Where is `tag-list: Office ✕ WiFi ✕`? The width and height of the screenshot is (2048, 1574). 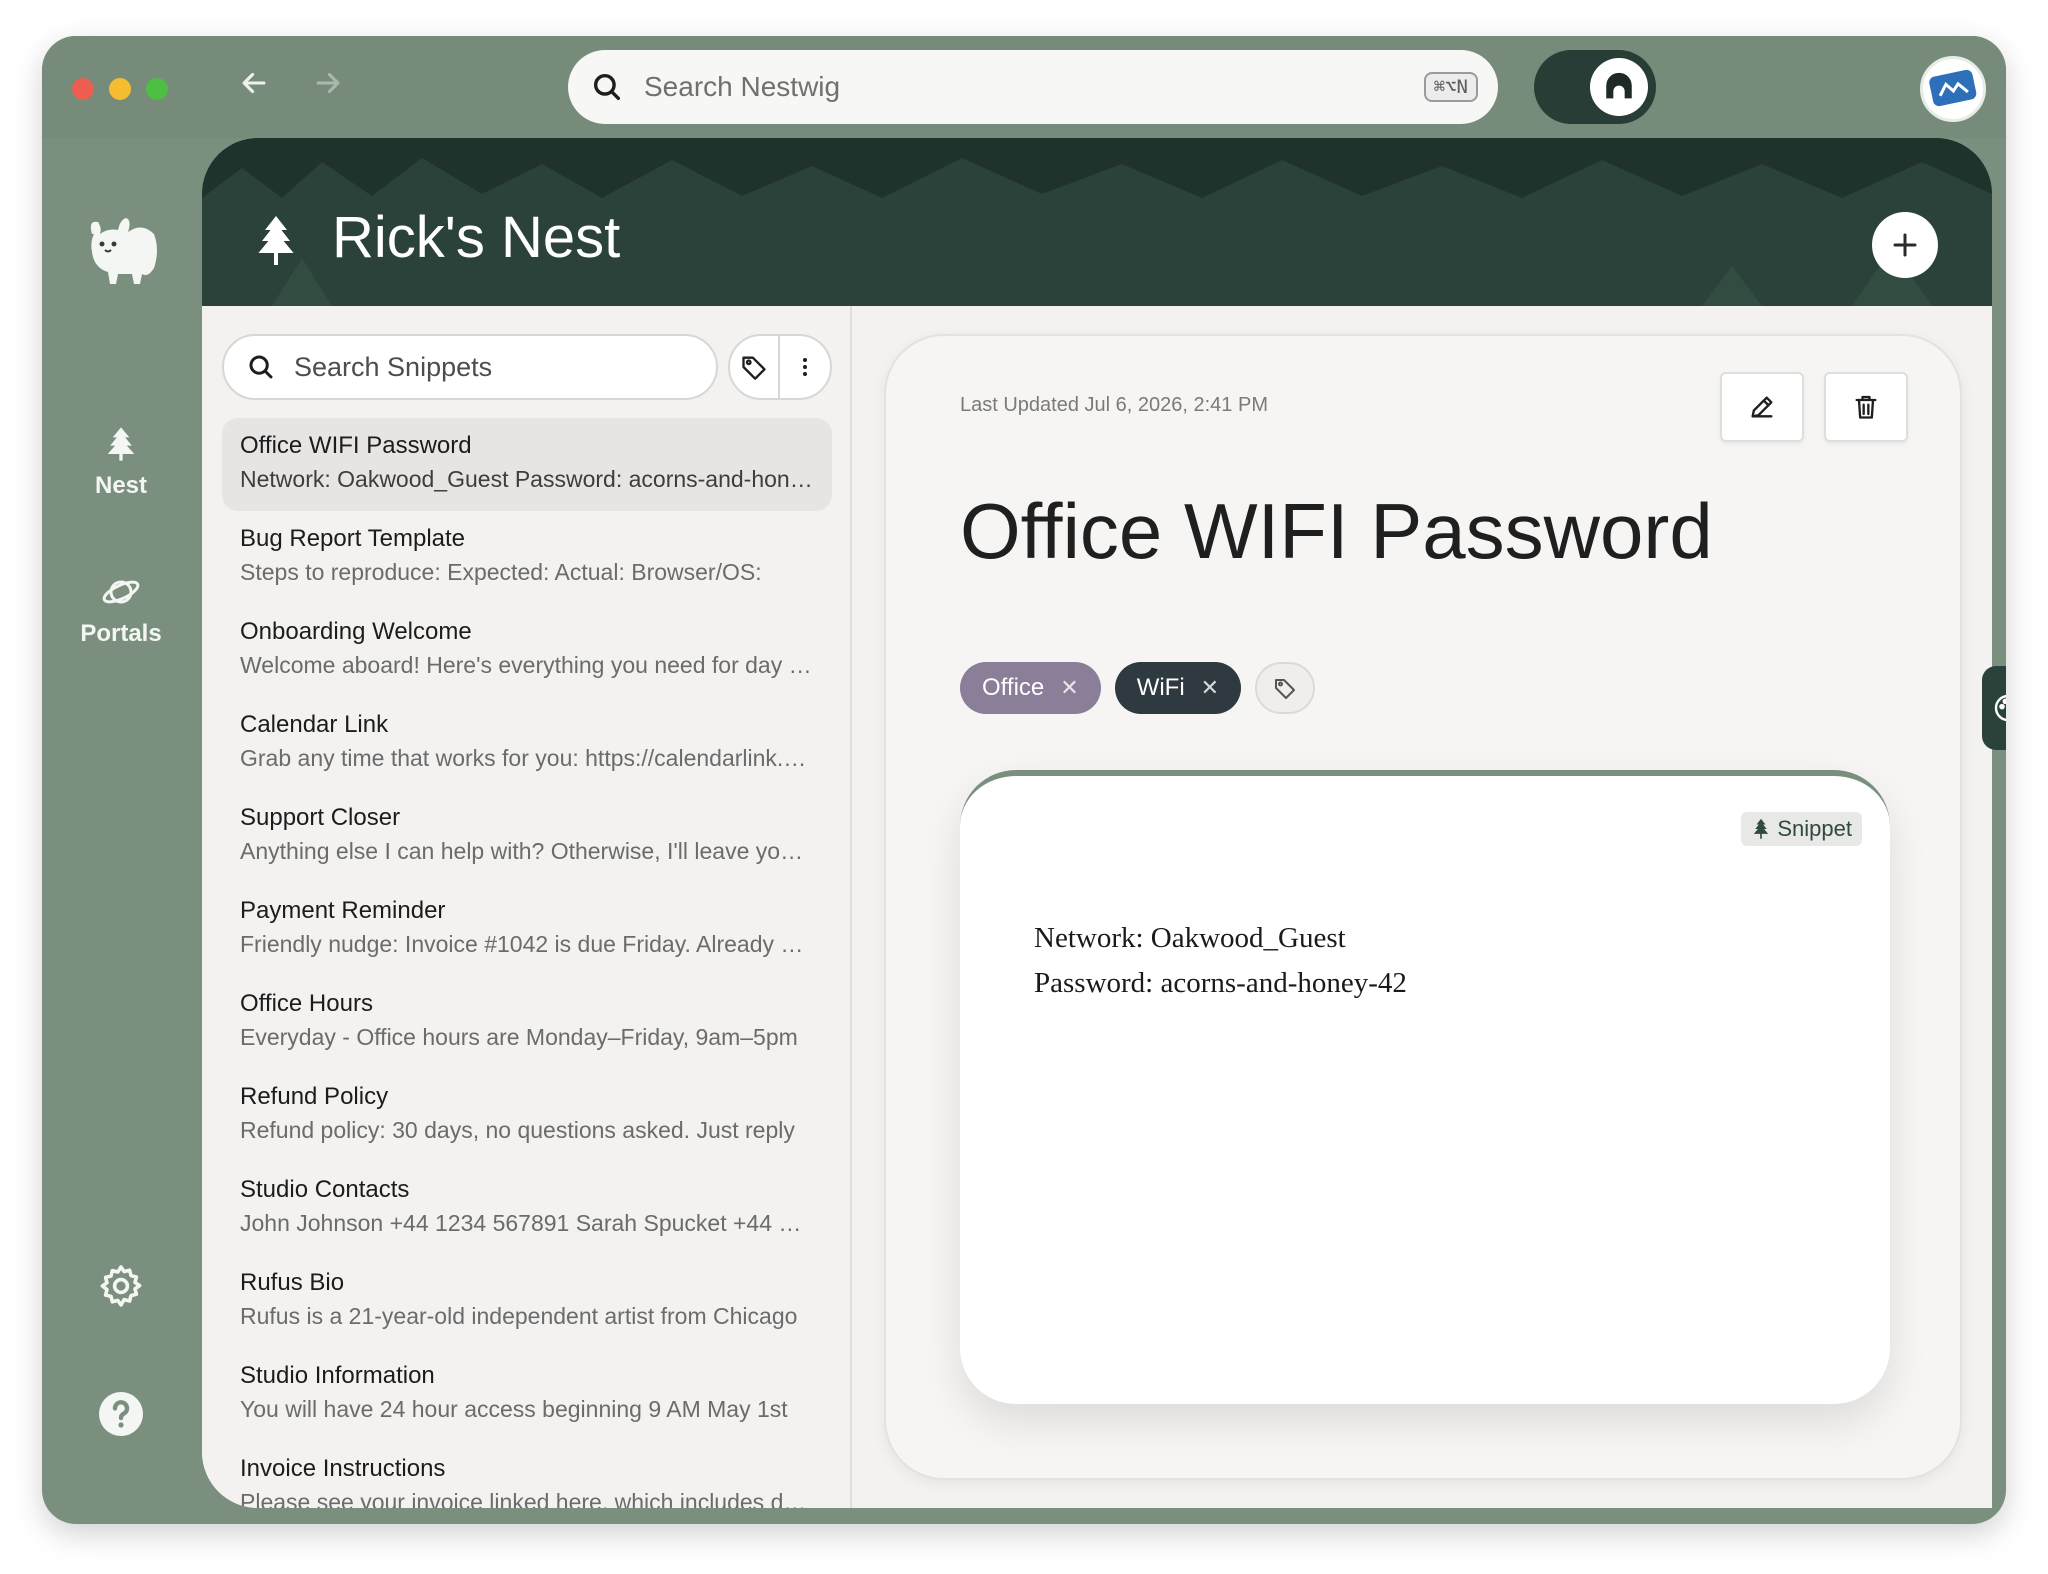
tag-list: Office ✕ WiFi ✕ is located at coordinates (1138, 688).